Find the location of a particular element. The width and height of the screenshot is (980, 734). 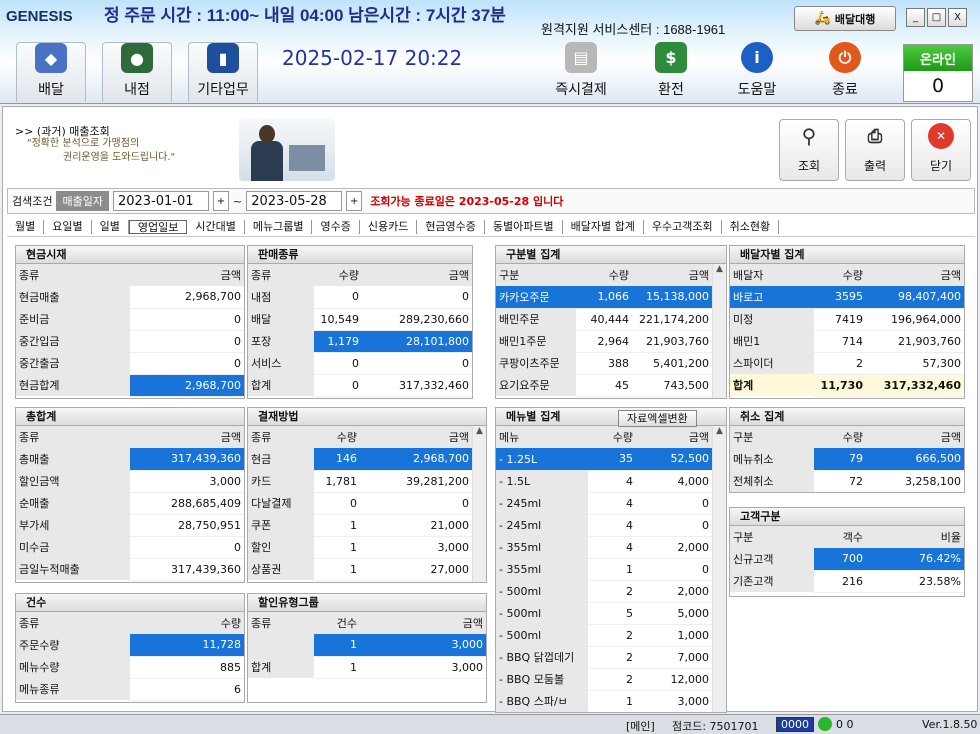

table-row: 합계 11,730 317,332,460 is located at coordinates (847, 385).